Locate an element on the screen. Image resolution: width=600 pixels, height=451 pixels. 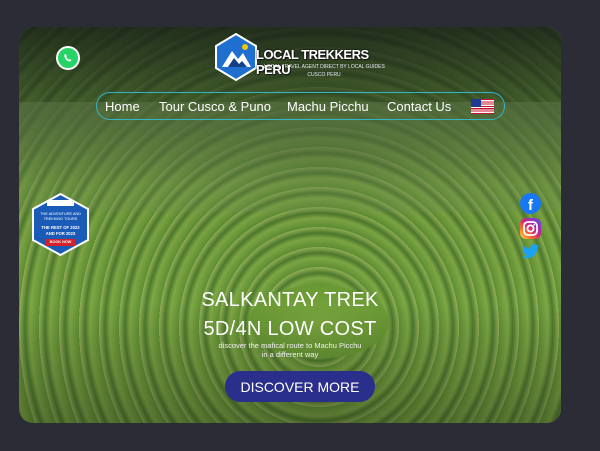
nav-item-contact-us: Contact Us is located at coordinates (419, 106).